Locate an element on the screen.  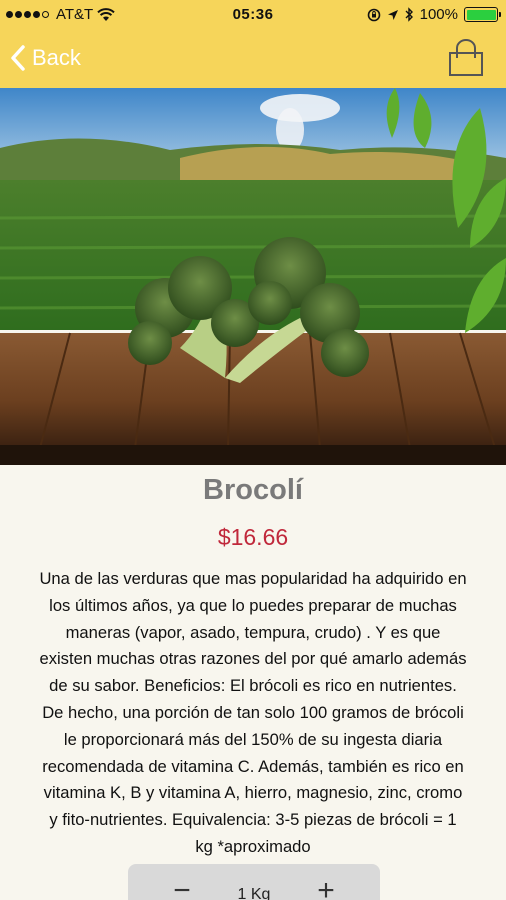
nav-bar: Back is located at coordinates (253, 59).